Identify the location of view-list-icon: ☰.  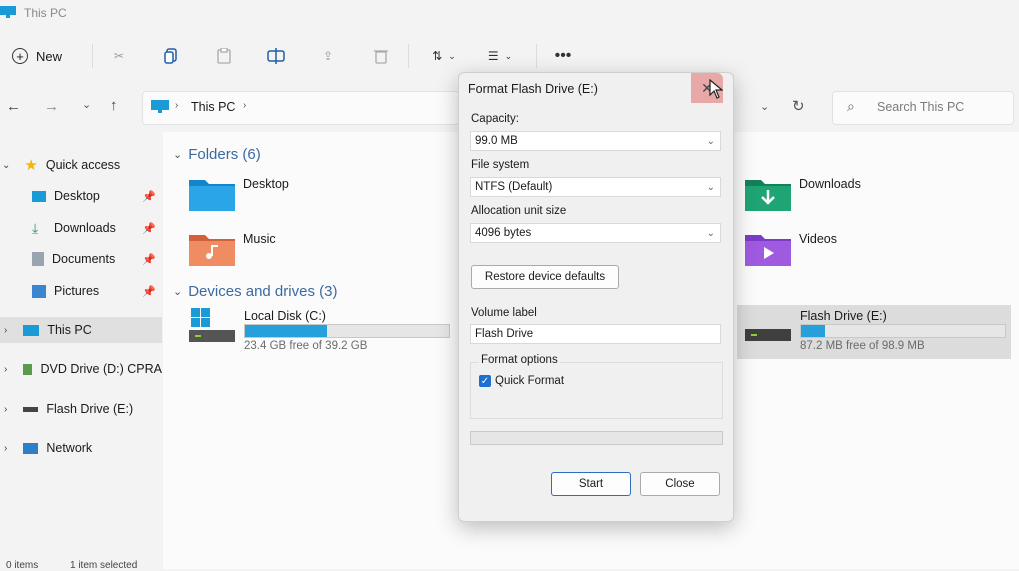
(493, 56).